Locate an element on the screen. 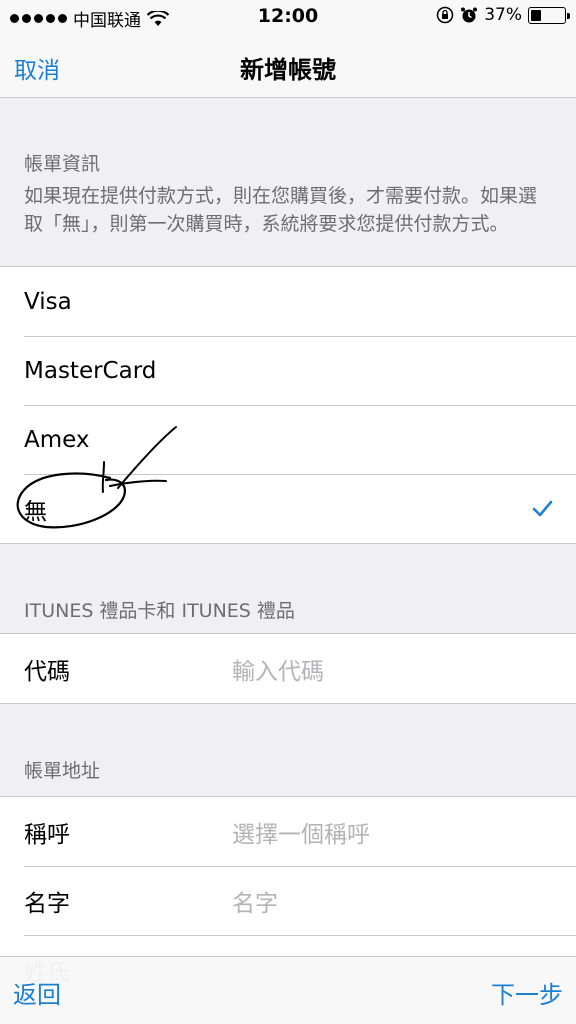 The width and height of the screenshot is (576, 1024). code-input: 輸入代碼 is located at coordinates (278, 669).